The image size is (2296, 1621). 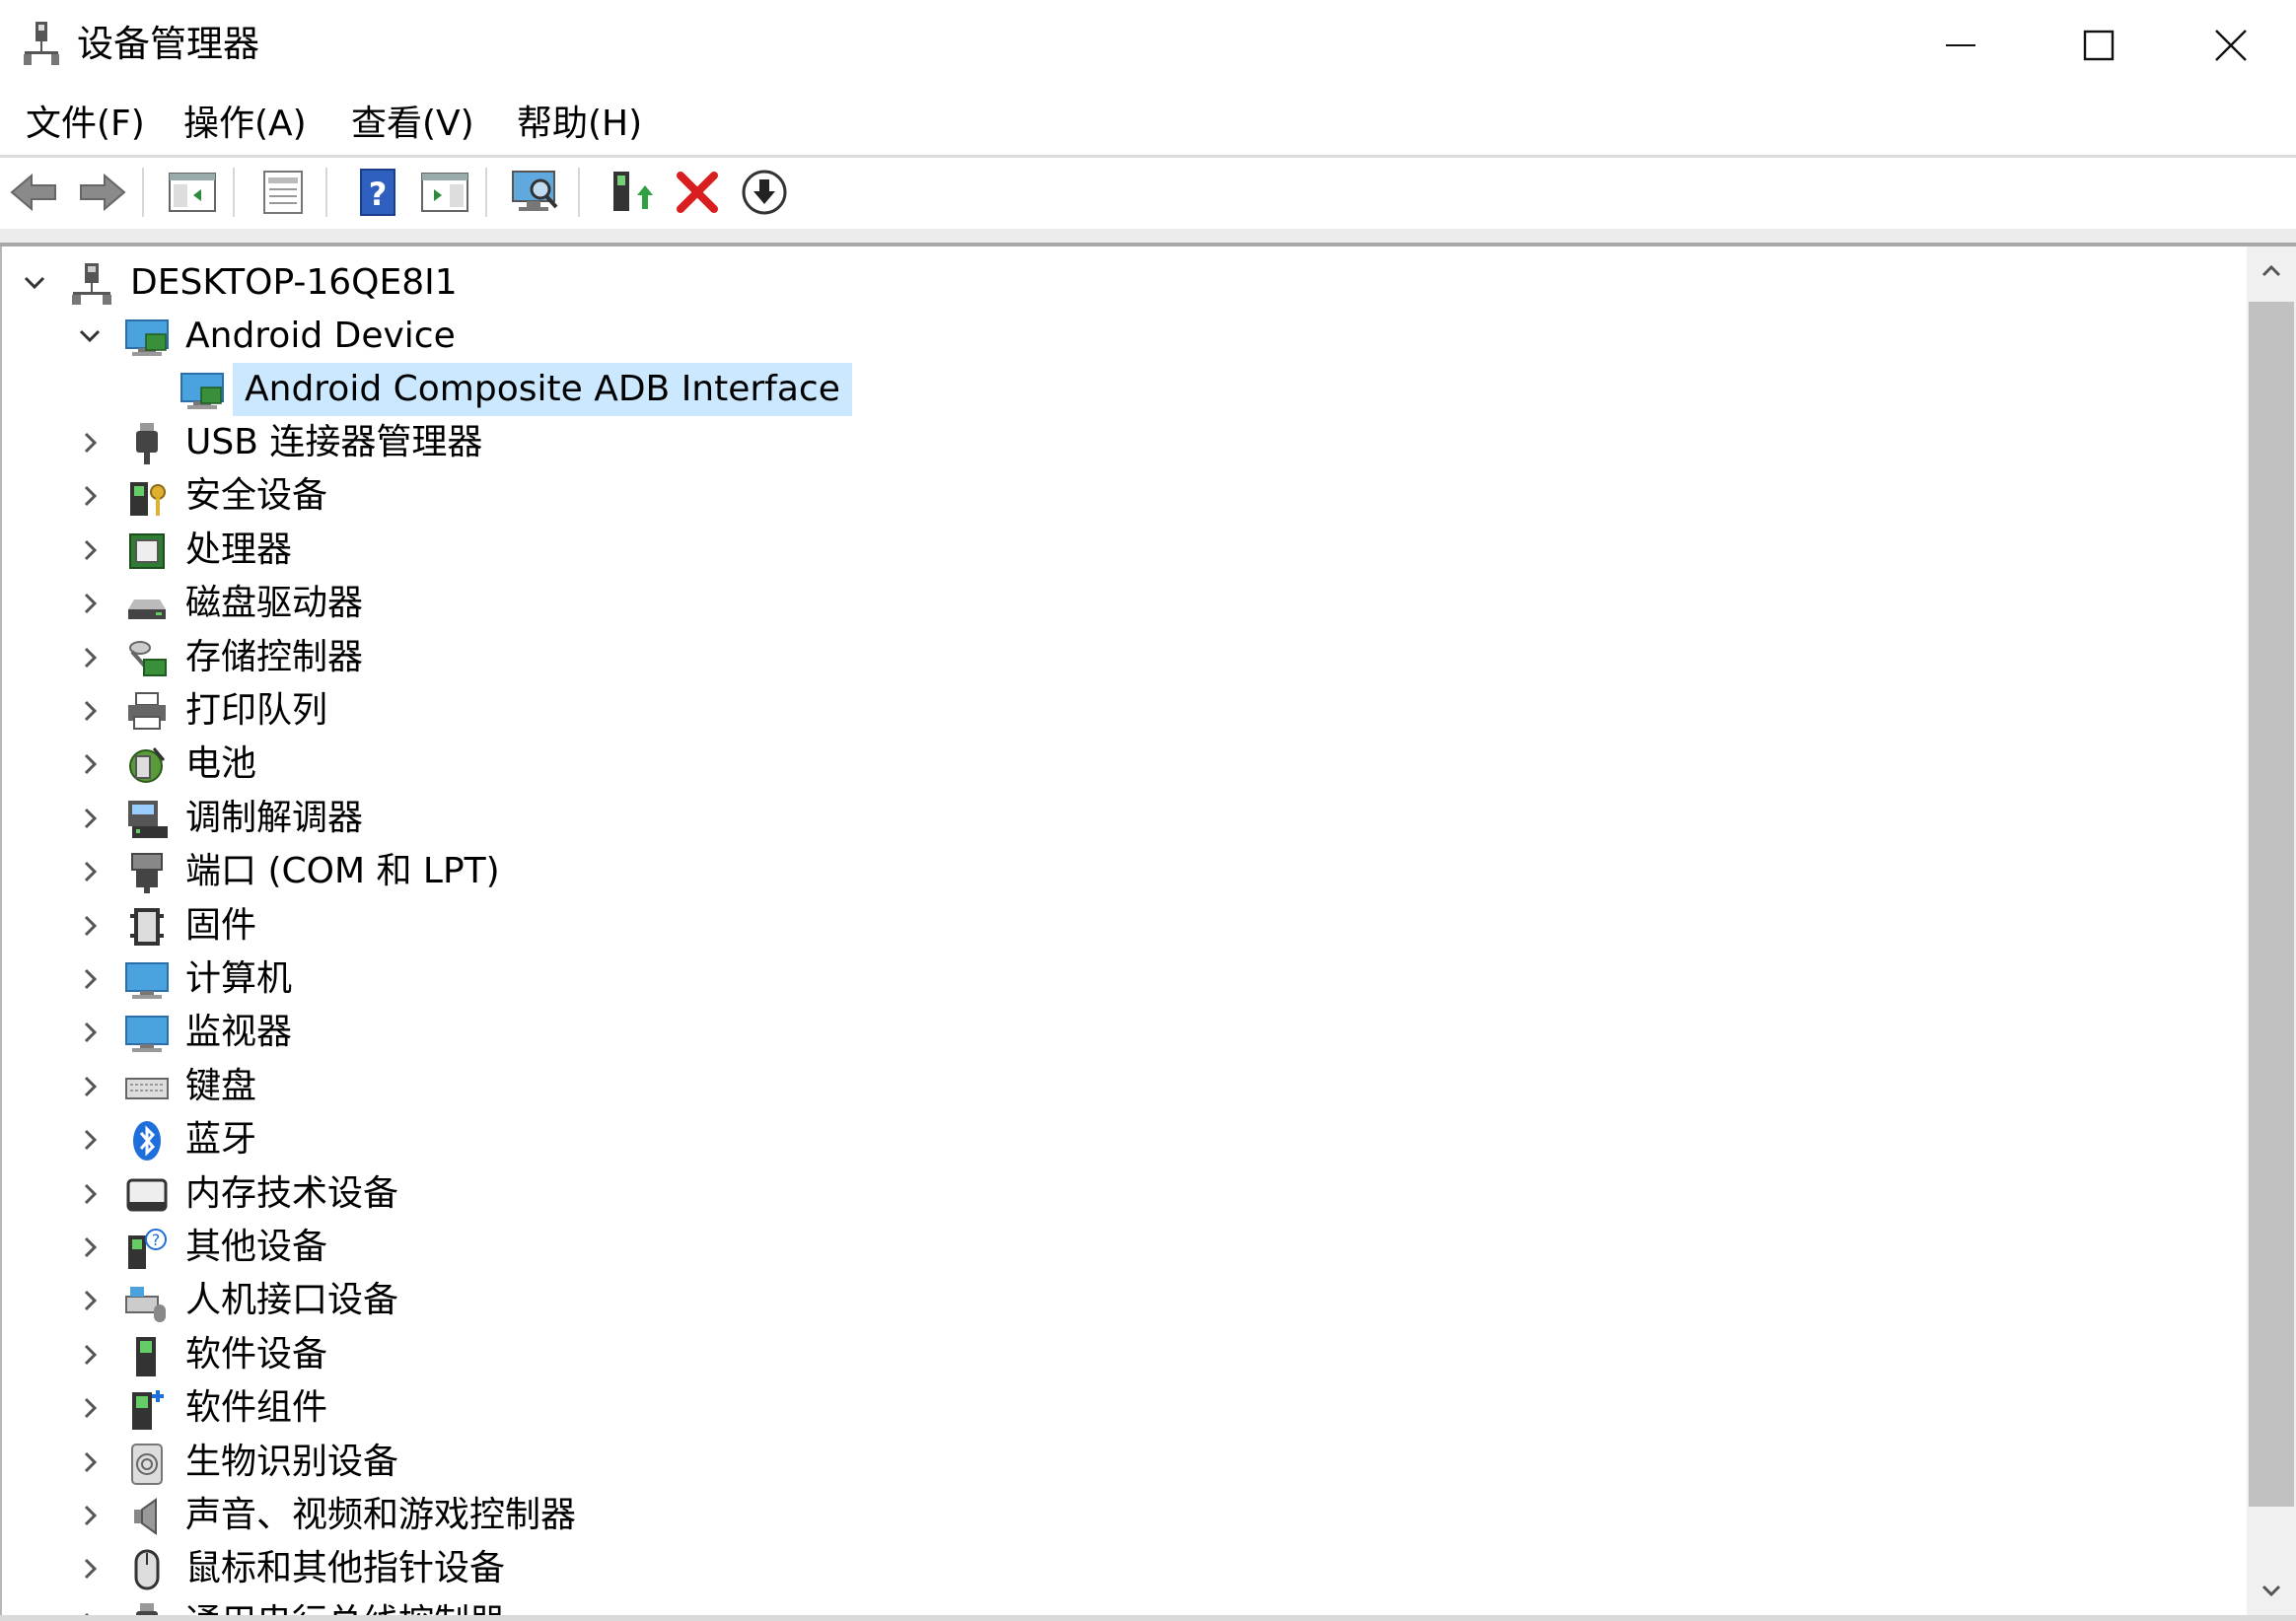 I want to click on tree-category: 打印队列, so click(x=1122, y=711).